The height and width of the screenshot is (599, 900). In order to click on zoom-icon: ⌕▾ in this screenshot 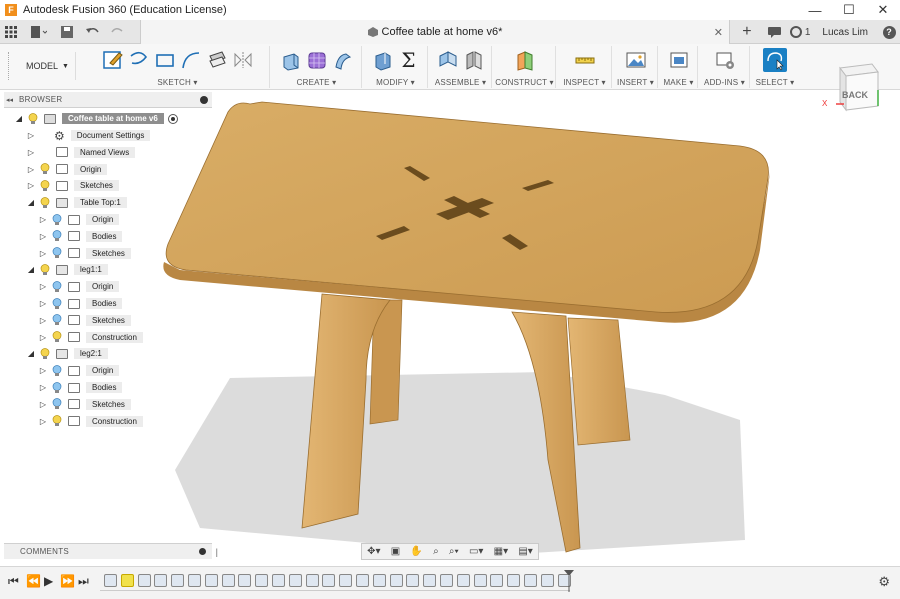, I will do `click(454, 551)`.